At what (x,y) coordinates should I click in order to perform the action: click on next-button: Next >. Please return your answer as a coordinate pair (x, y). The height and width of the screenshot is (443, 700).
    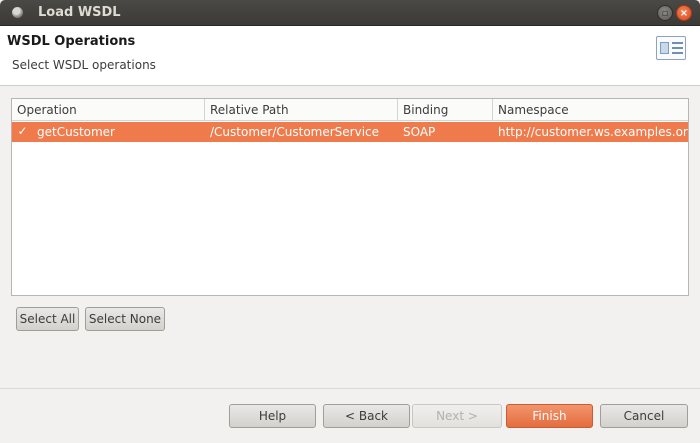
    Looking at the image, I should click on (457, 416).